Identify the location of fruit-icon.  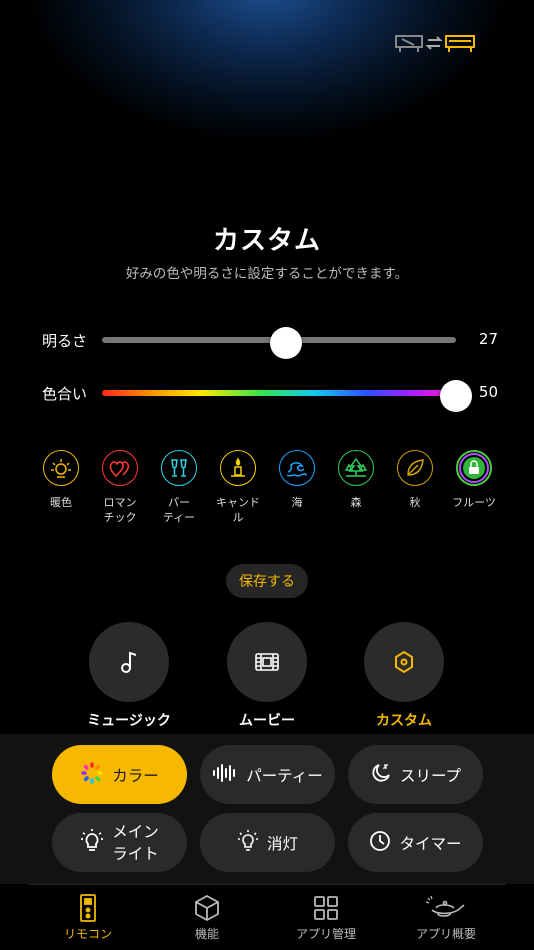
(474, 468).